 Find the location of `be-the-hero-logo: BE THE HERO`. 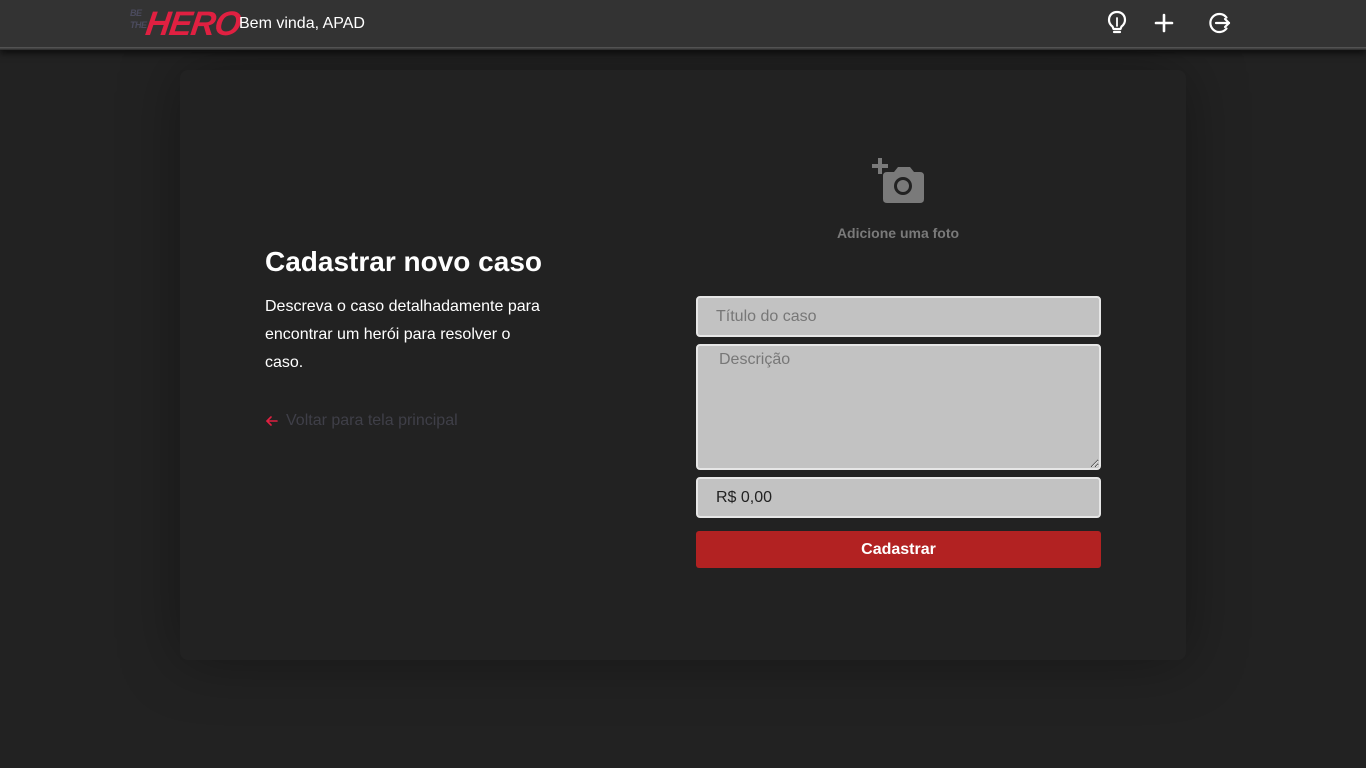

be-the-hero-logo: BE THE HERO is located at coordinates (186, 24).